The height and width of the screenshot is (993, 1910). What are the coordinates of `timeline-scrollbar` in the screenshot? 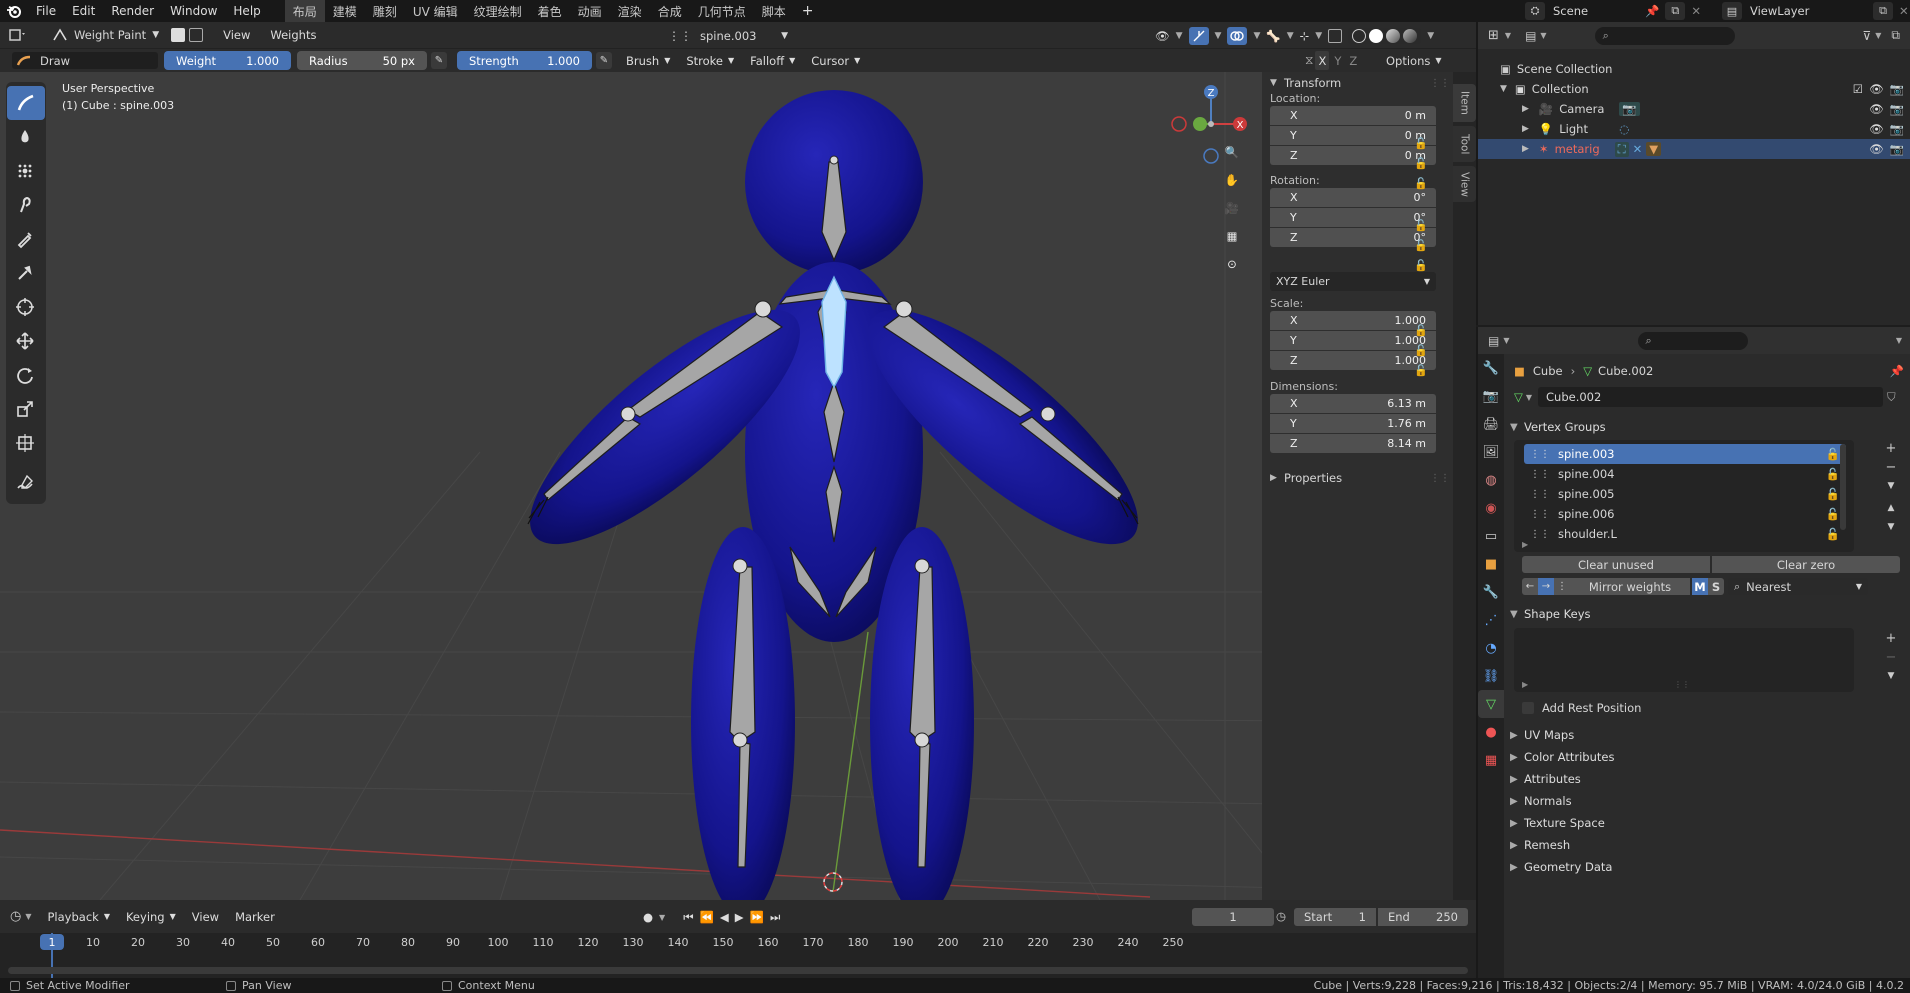 It's located at (738, 970).